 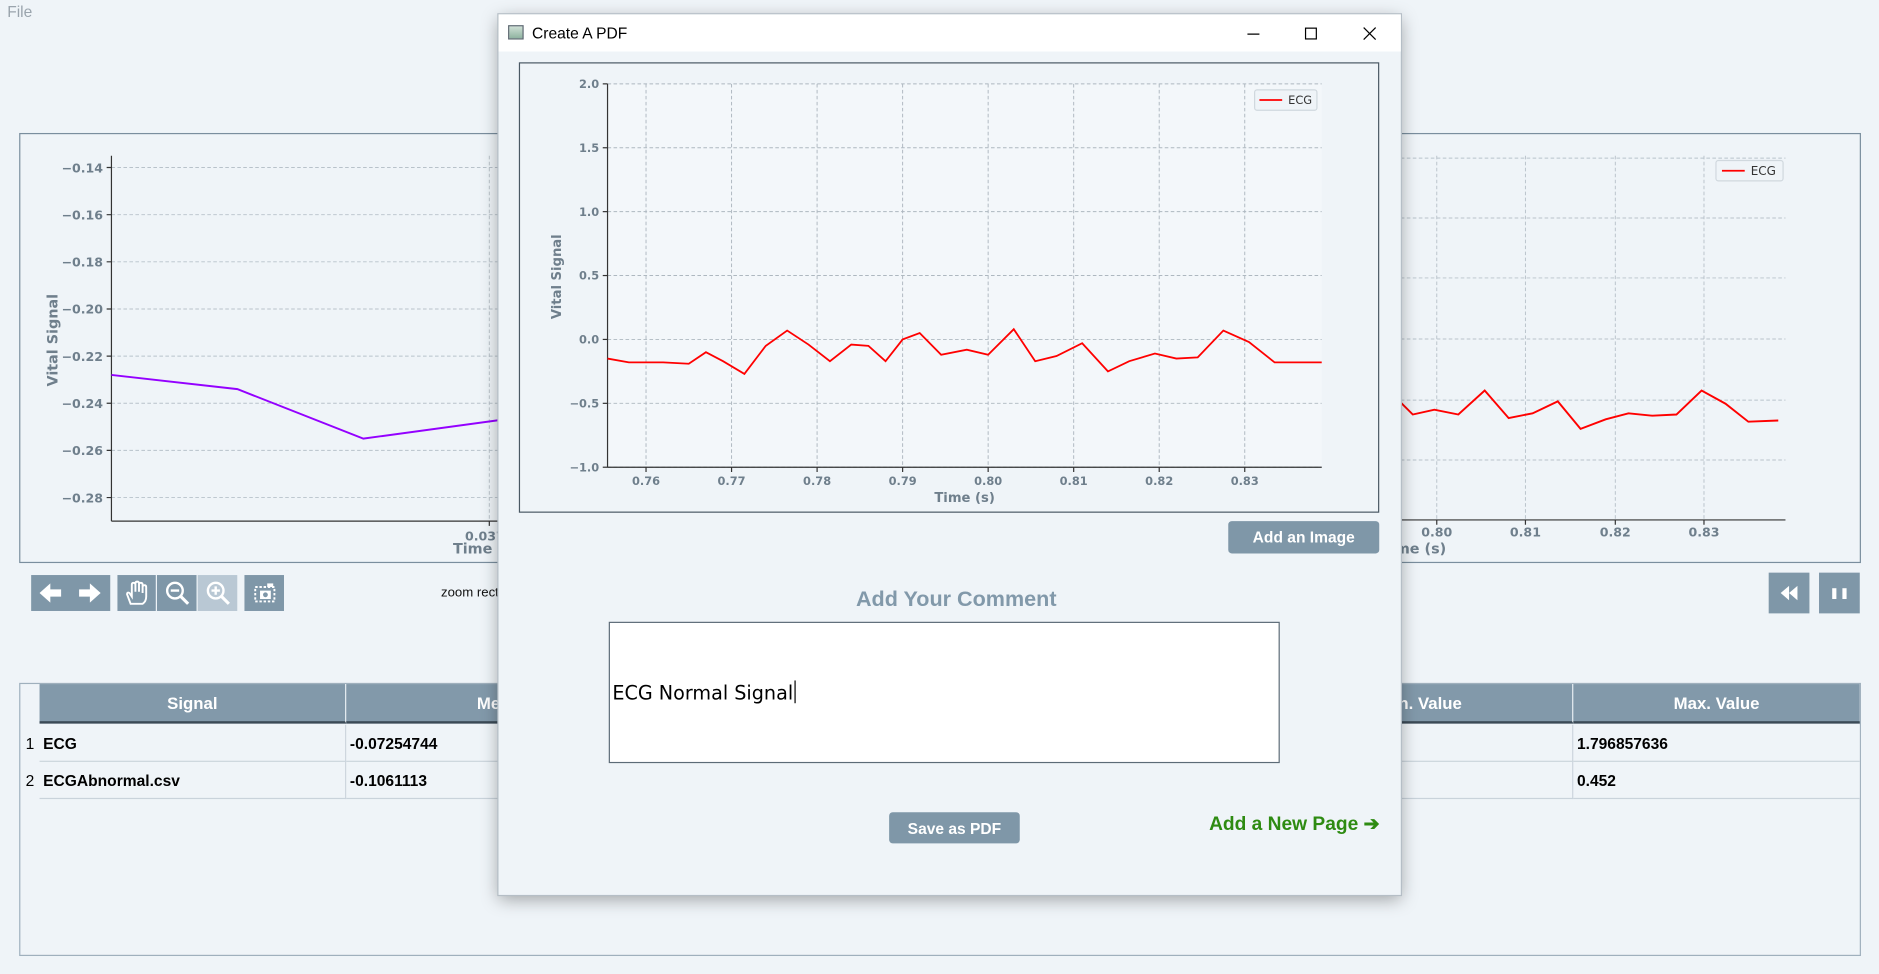 I want to click on main-signal-line, so click(x=305, y=407).